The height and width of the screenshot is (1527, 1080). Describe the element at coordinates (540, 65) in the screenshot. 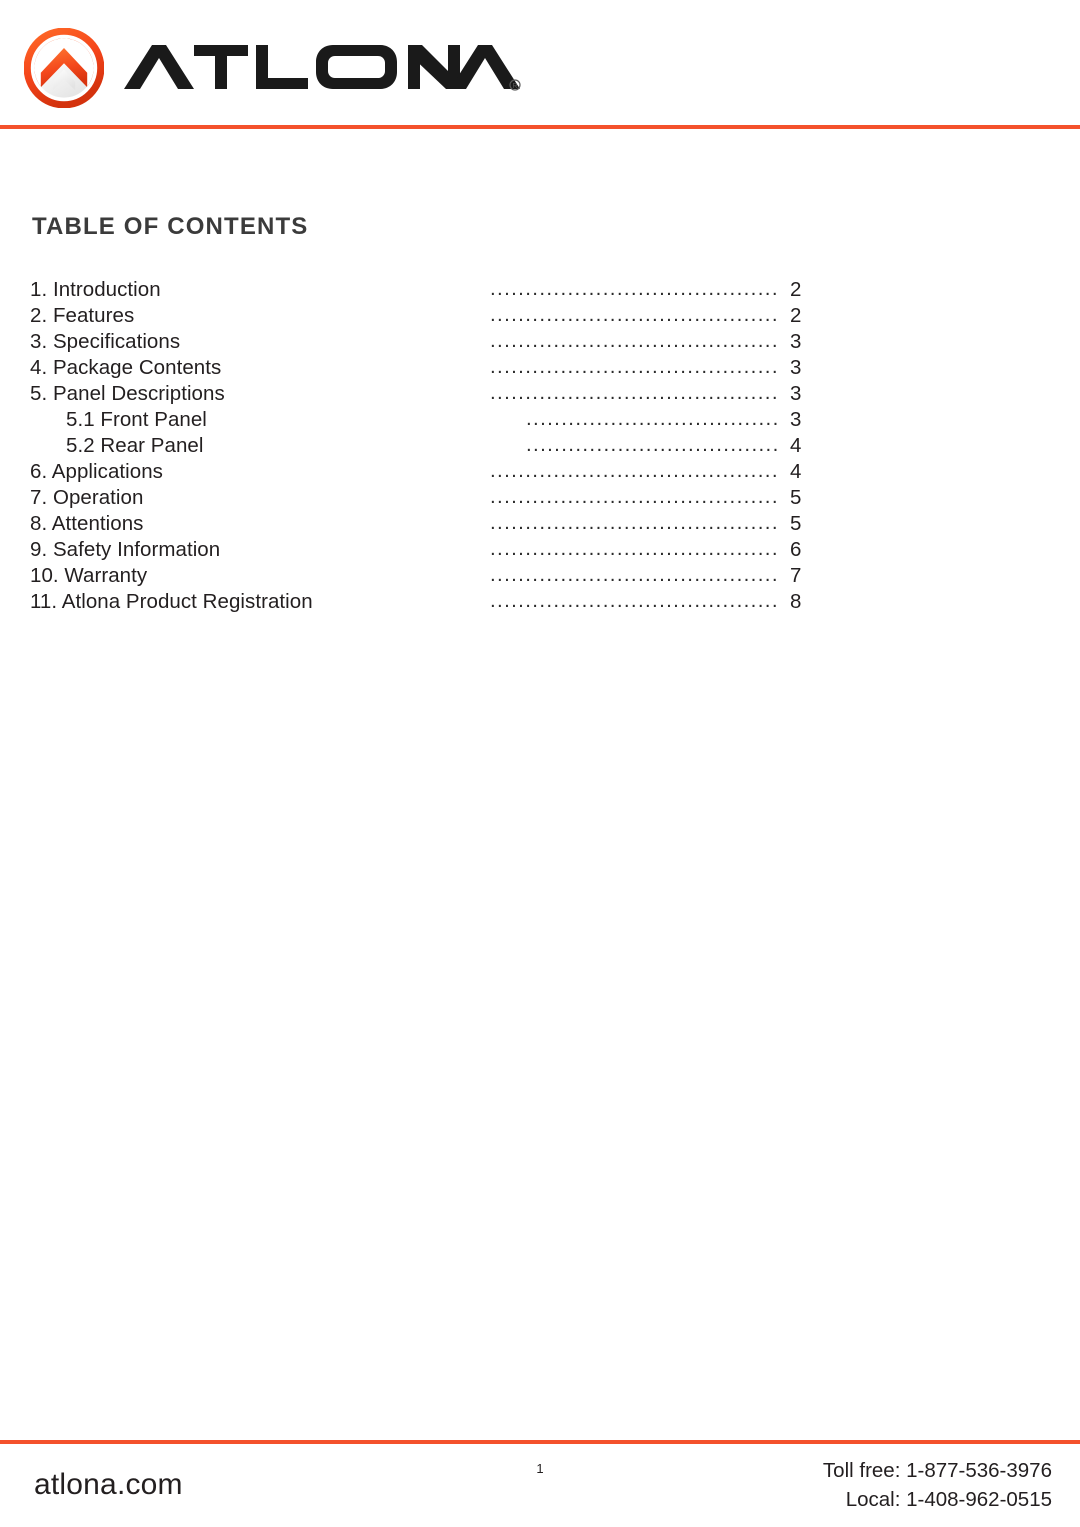

I see `page-header: R` at that location.